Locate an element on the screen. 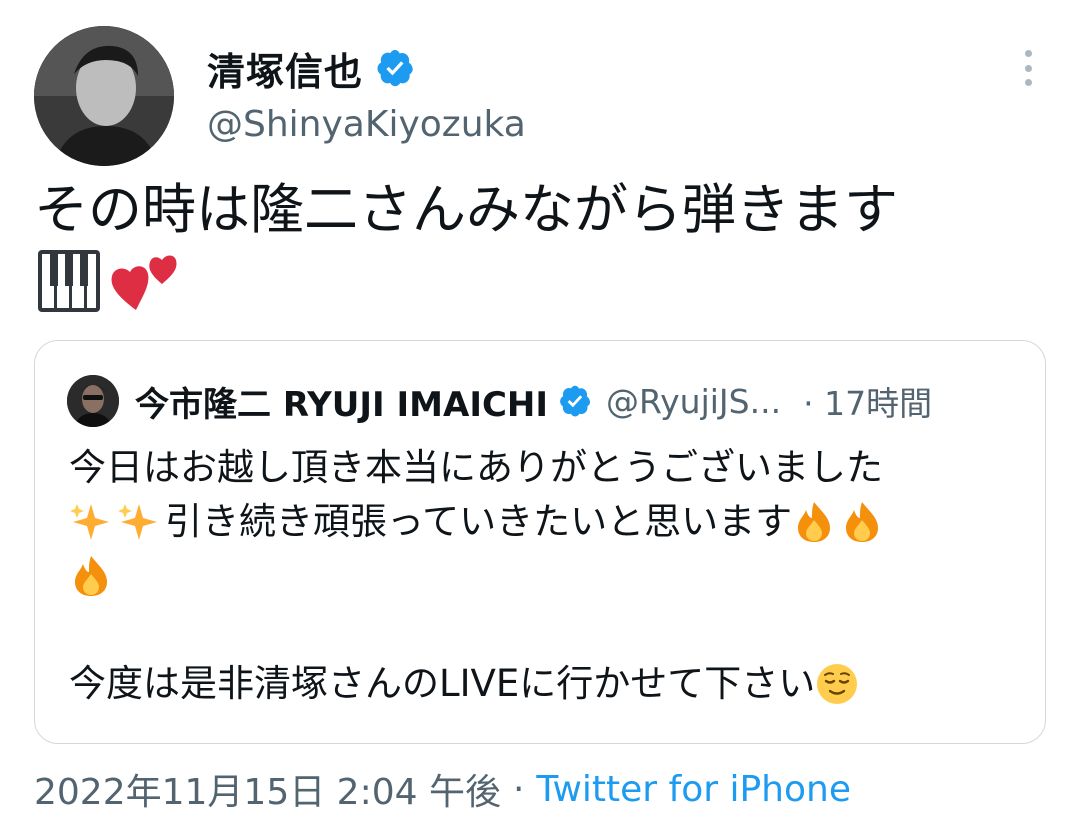 Image resolution: width=1080 pixels, height=824 pixels. quoted-text-line: 今日はお越し頂き本当にありがとうございました is located at coordinates (544, 468).